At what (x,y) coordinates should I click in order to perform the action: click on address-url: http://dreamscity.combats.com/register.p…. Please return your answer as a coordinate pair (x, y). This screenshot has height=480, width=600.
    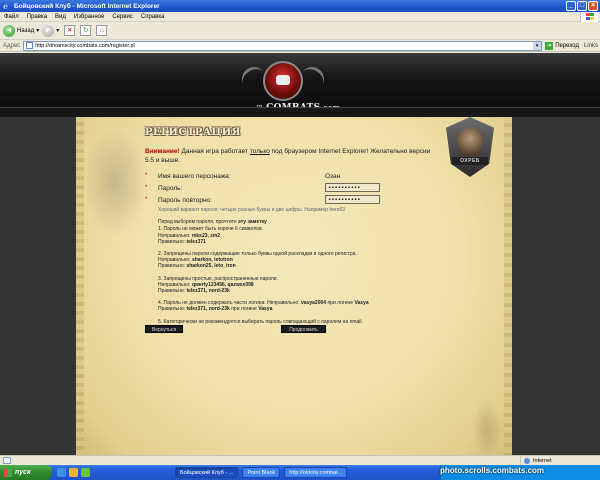
    Looking at the image, I should click on (85, 46).